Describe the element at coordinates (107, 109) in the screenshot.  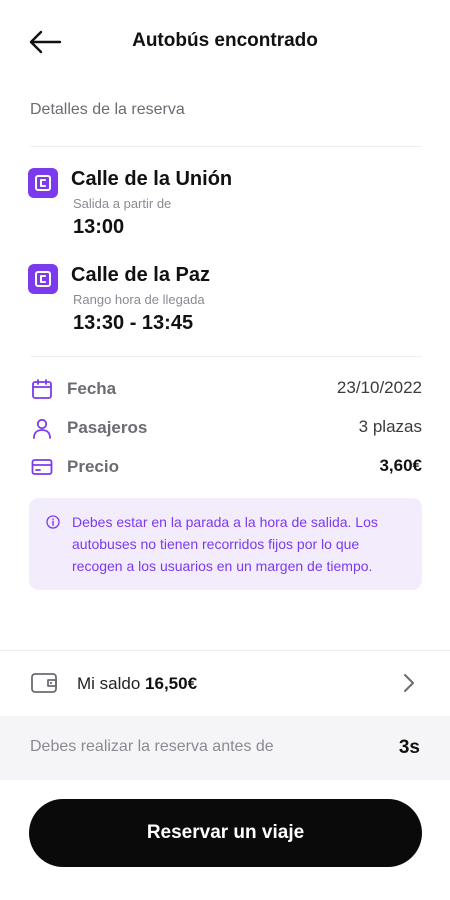
I see `section-label: Detalles de la reserva` at that location.